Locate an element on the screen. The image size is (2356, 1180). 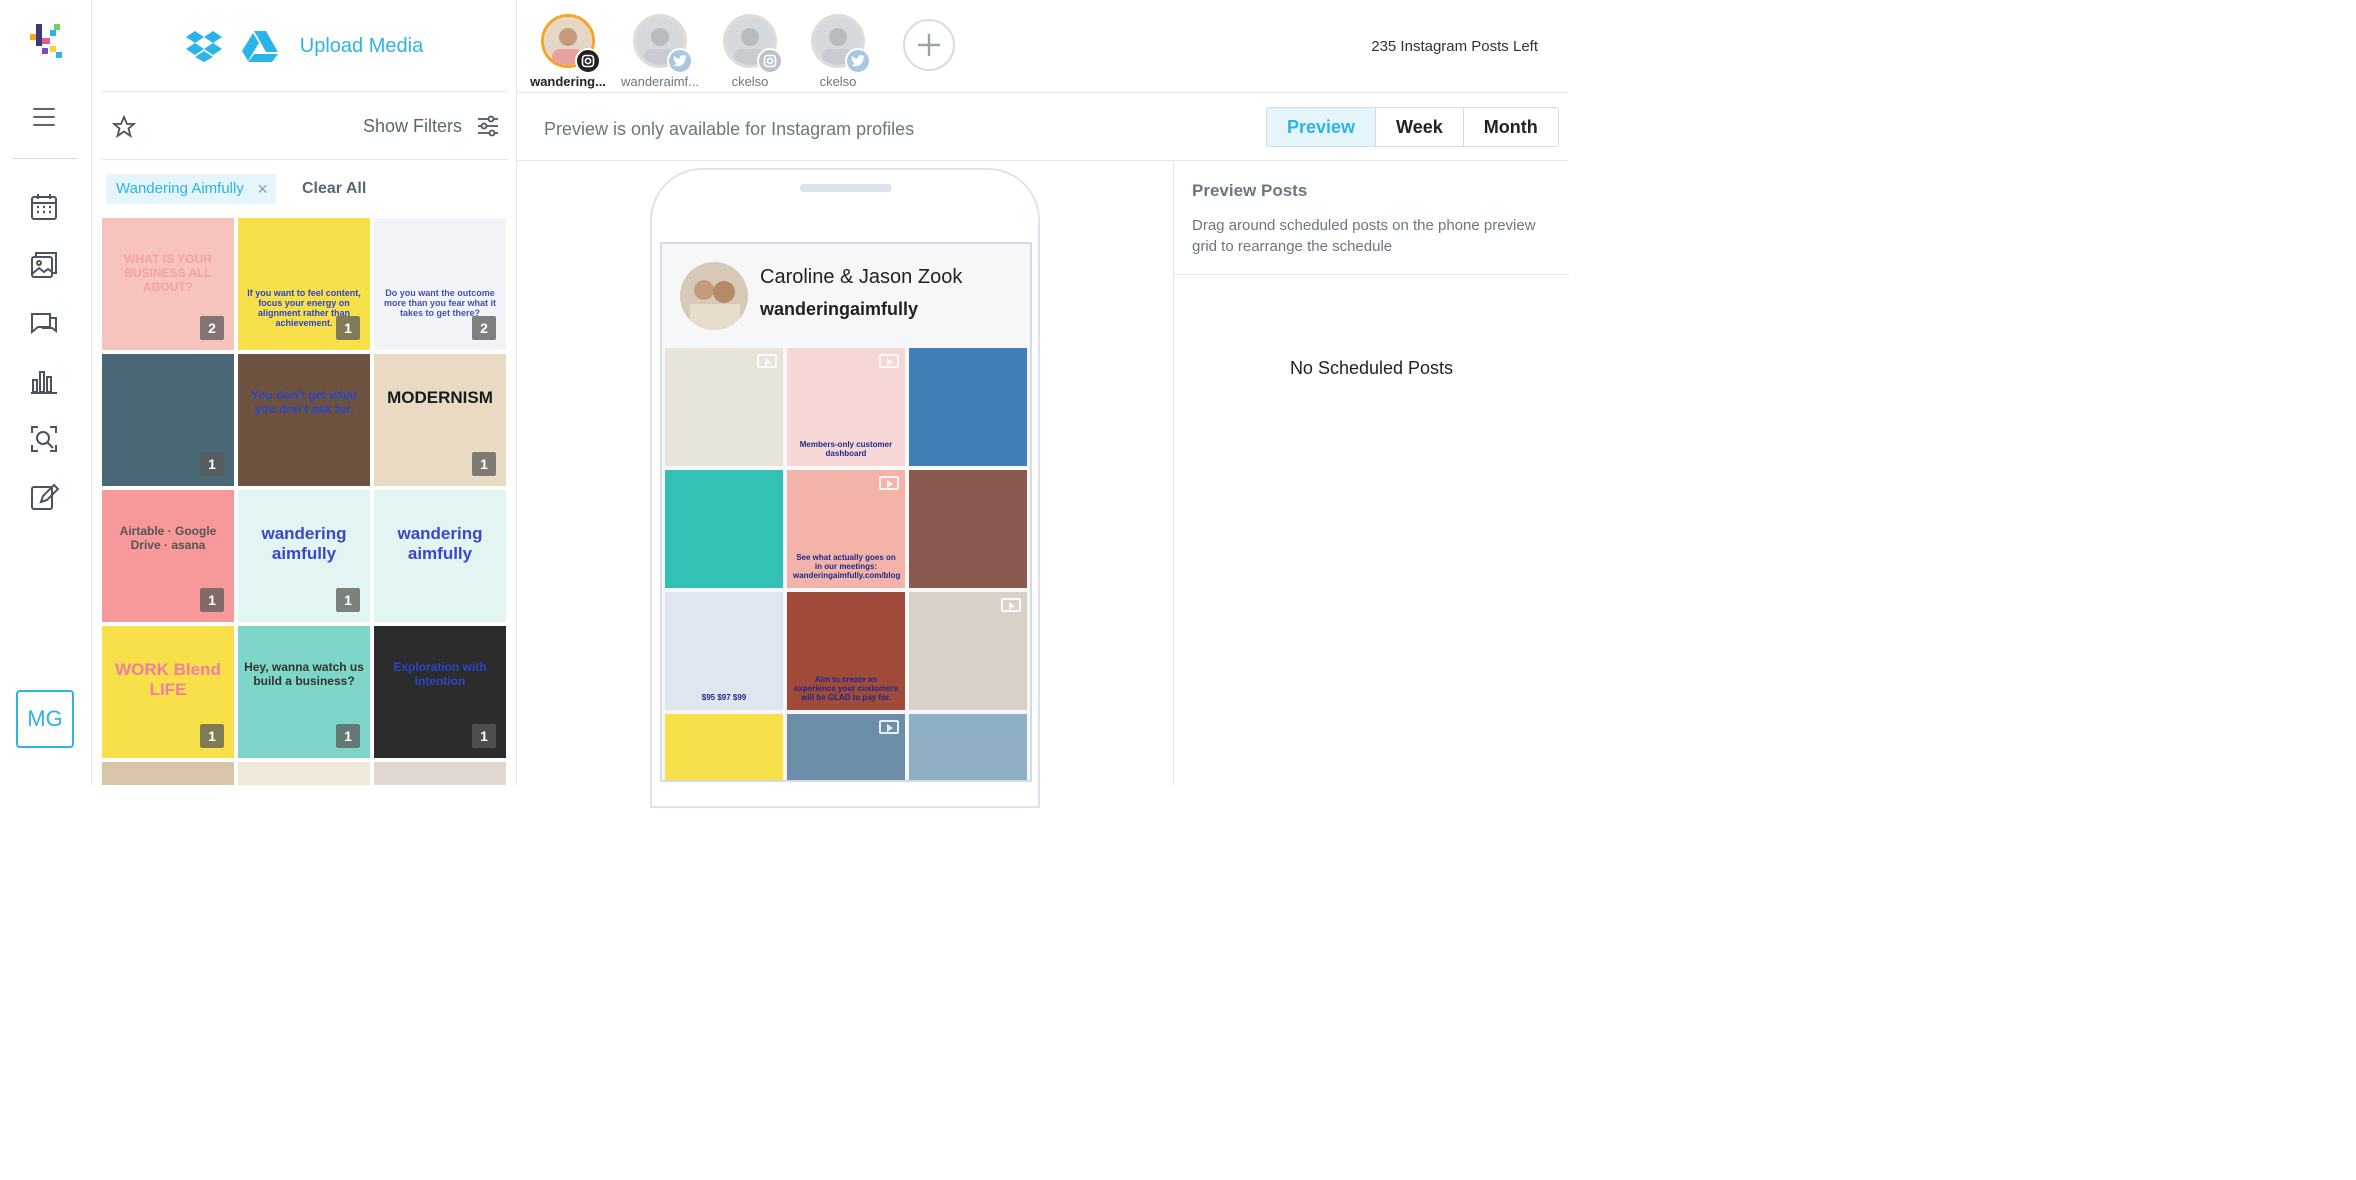
view-preview-button: Preview is located at coordinates (1321, 127).